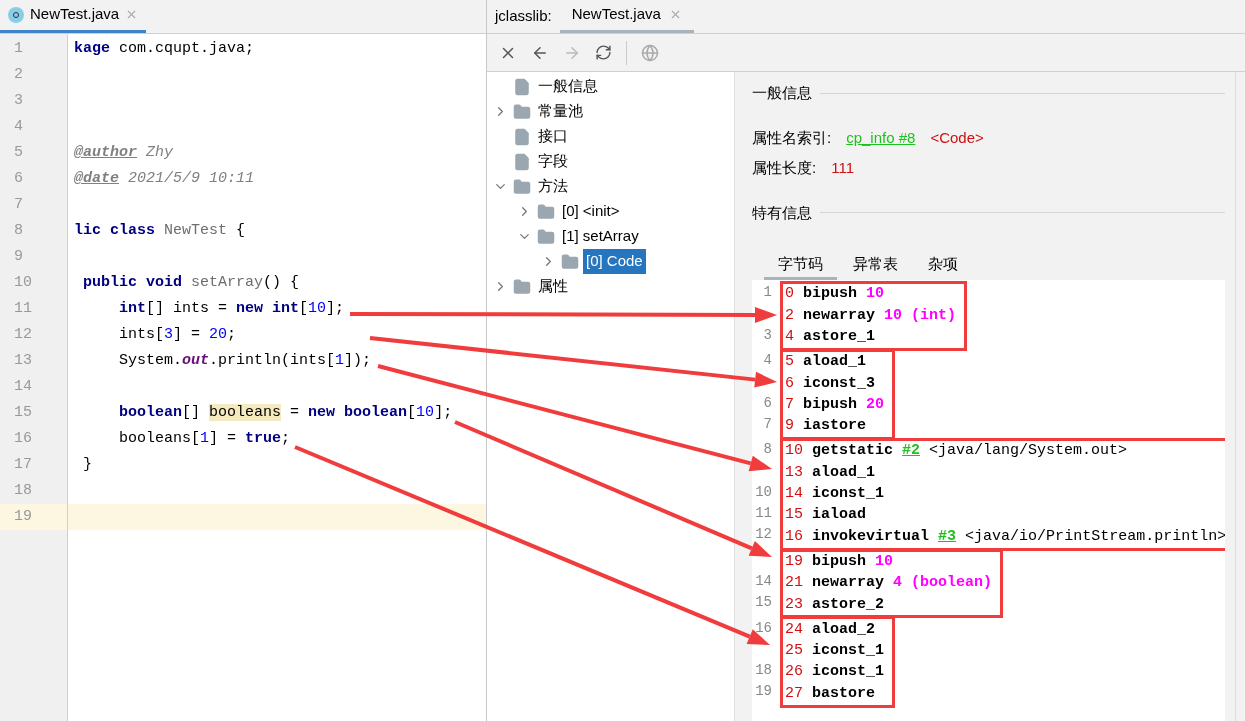 The width and height of the screenshot is (1245, 721). Describe the element at coordinates (792, 137) in the screenshot. I see `field-label: 属性名索引:` at that location.